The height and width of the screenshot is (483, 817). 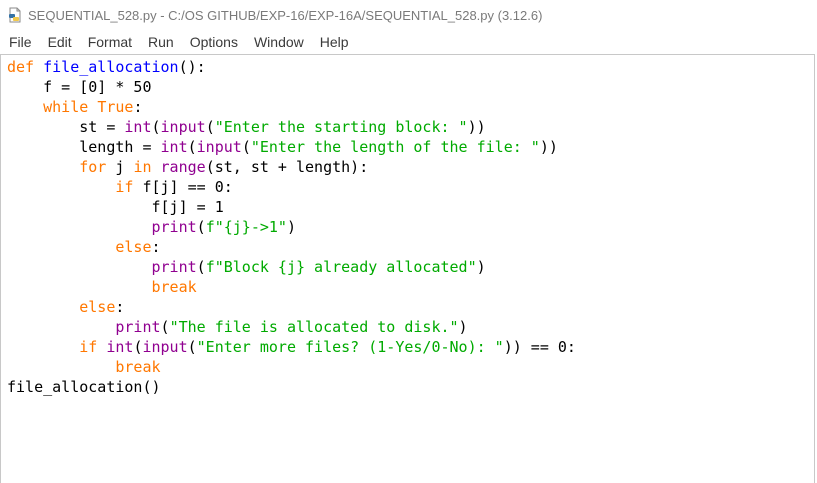 What do you see at coordinates (314, 327) in the screenshot?
I see `string-token: "The file is allocated to disk."` at bounding box center [314, 327].